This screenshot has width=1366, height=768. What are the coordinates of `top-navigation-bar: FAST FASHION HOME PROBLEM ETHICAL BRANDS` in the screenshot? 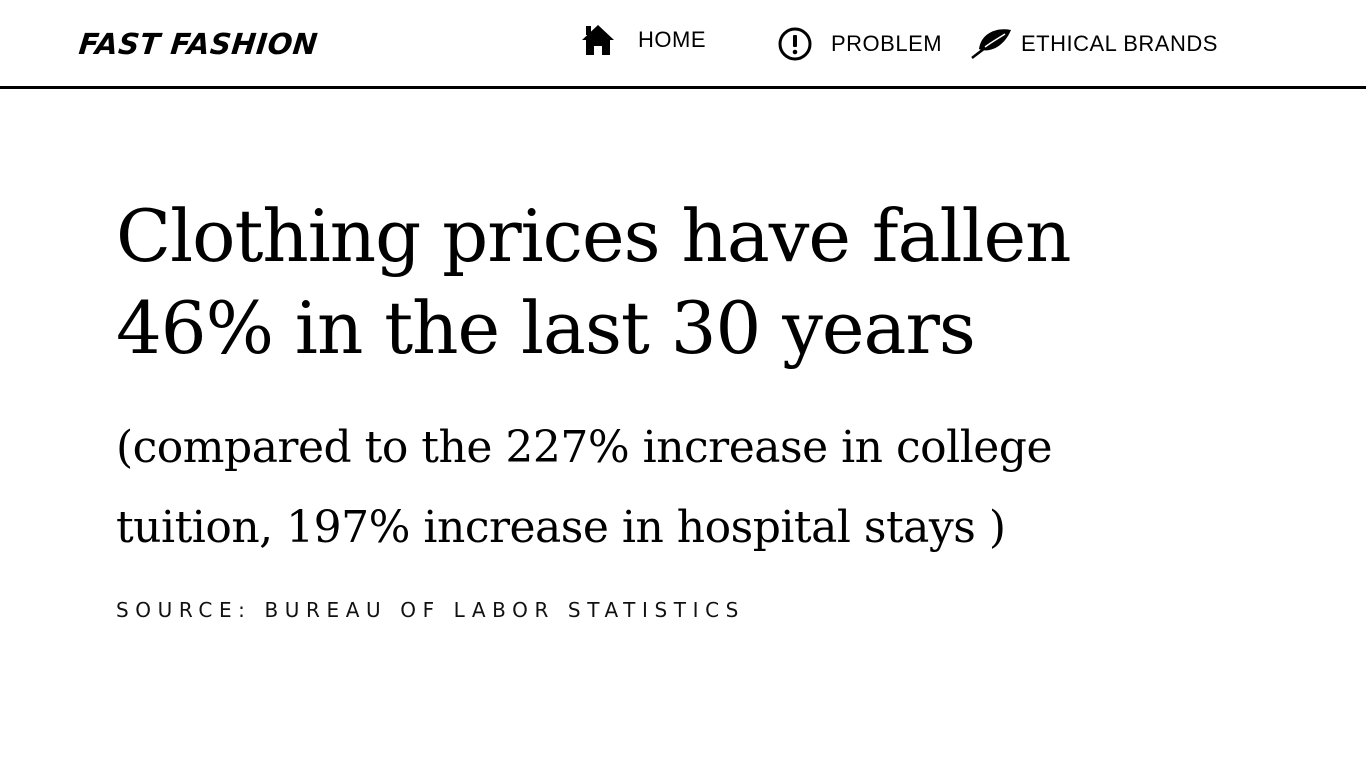 It's located at (683, 44).